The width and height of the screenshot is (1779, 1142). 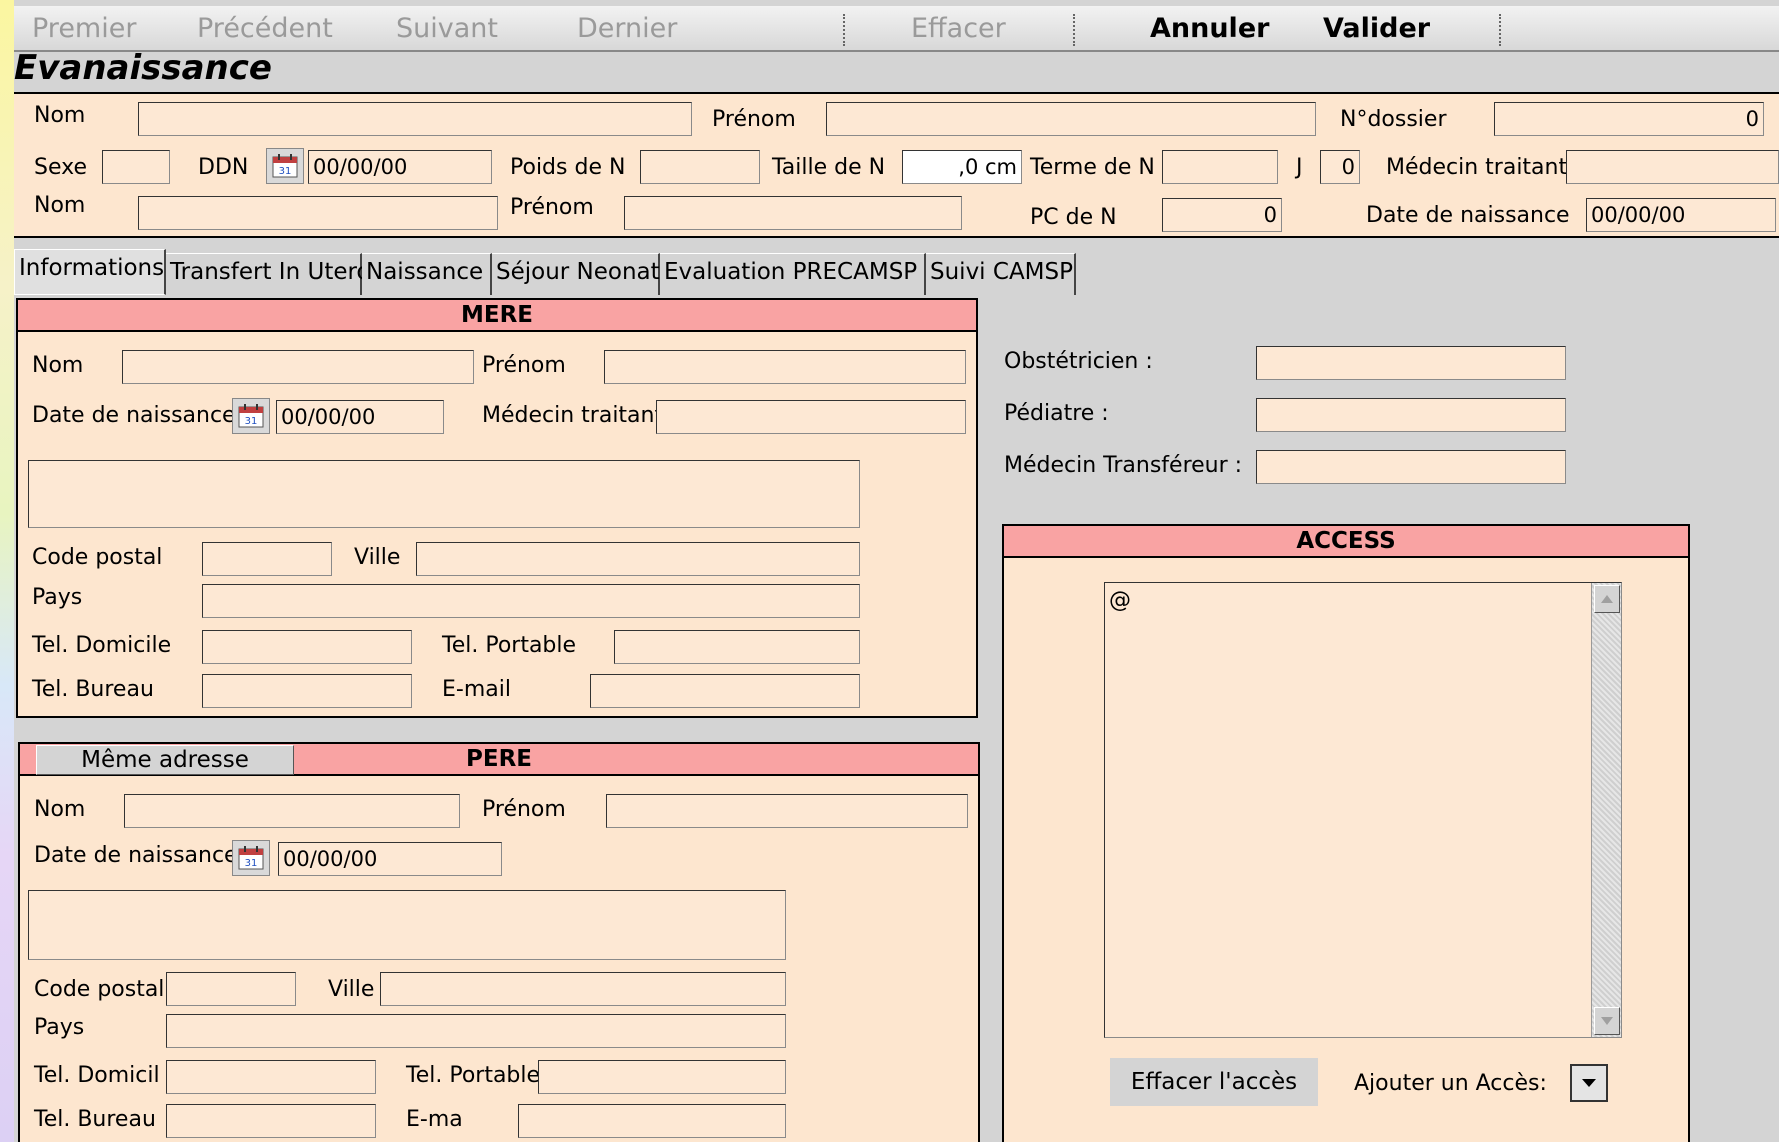 What do you see at coordinates (1411, 415) in the screenshot?
I see `pediatre-field` at bounding box center [1411, 415].